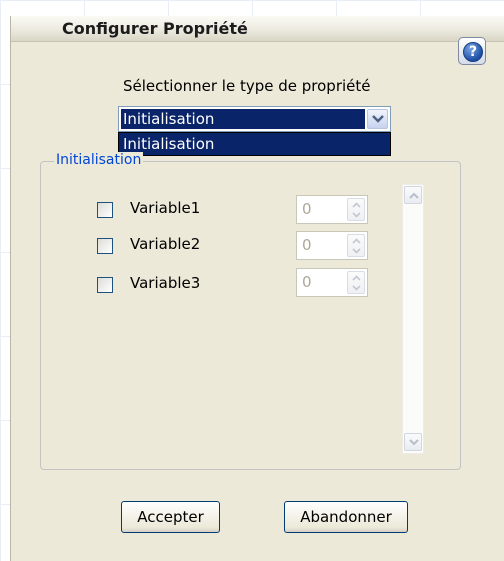 The image size is (504, 561). I want to click on variable3-label: Variable3, so click(165, 283).